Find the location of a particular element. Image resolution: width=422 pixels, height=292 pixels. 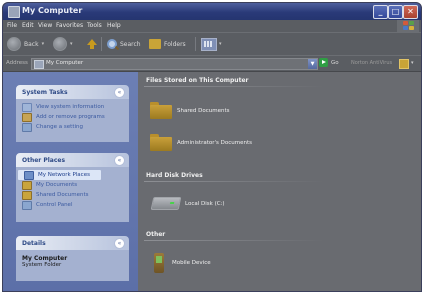

address-label: Address is located at coordinates (17, 63).